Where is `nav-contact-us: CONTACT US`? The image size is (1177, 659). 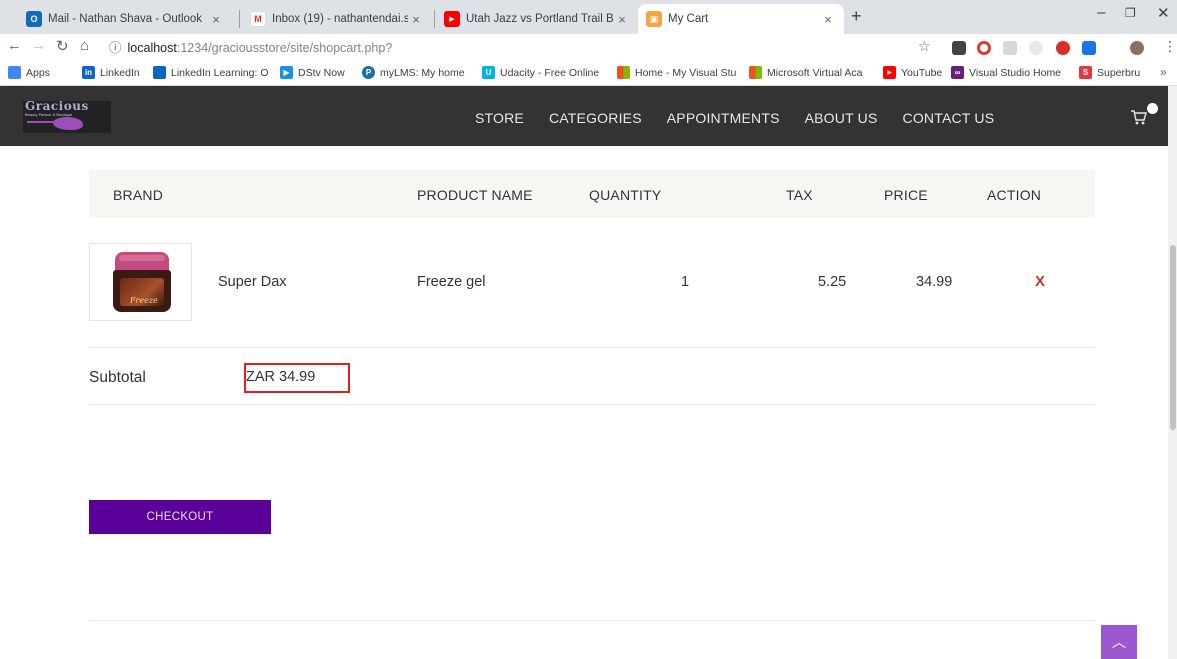
nav-contact-us: CONTACT US is located at coordinates (949, 118).